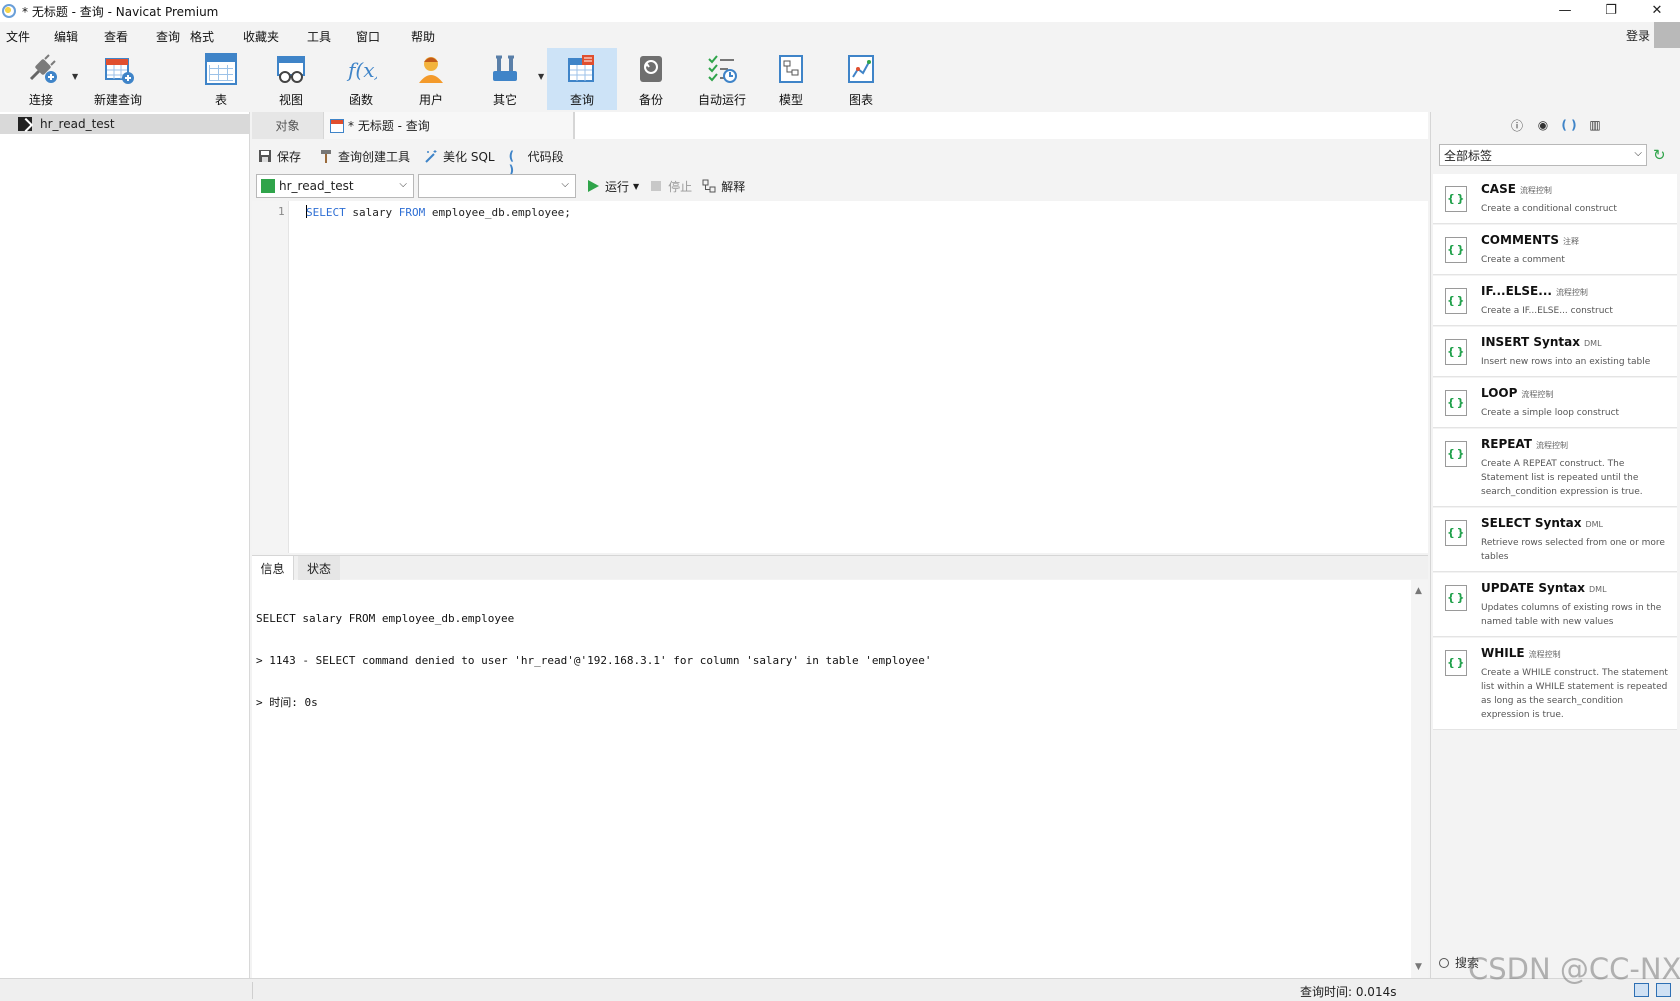  I want to click on stop-button: 停止, so click(670, 186).